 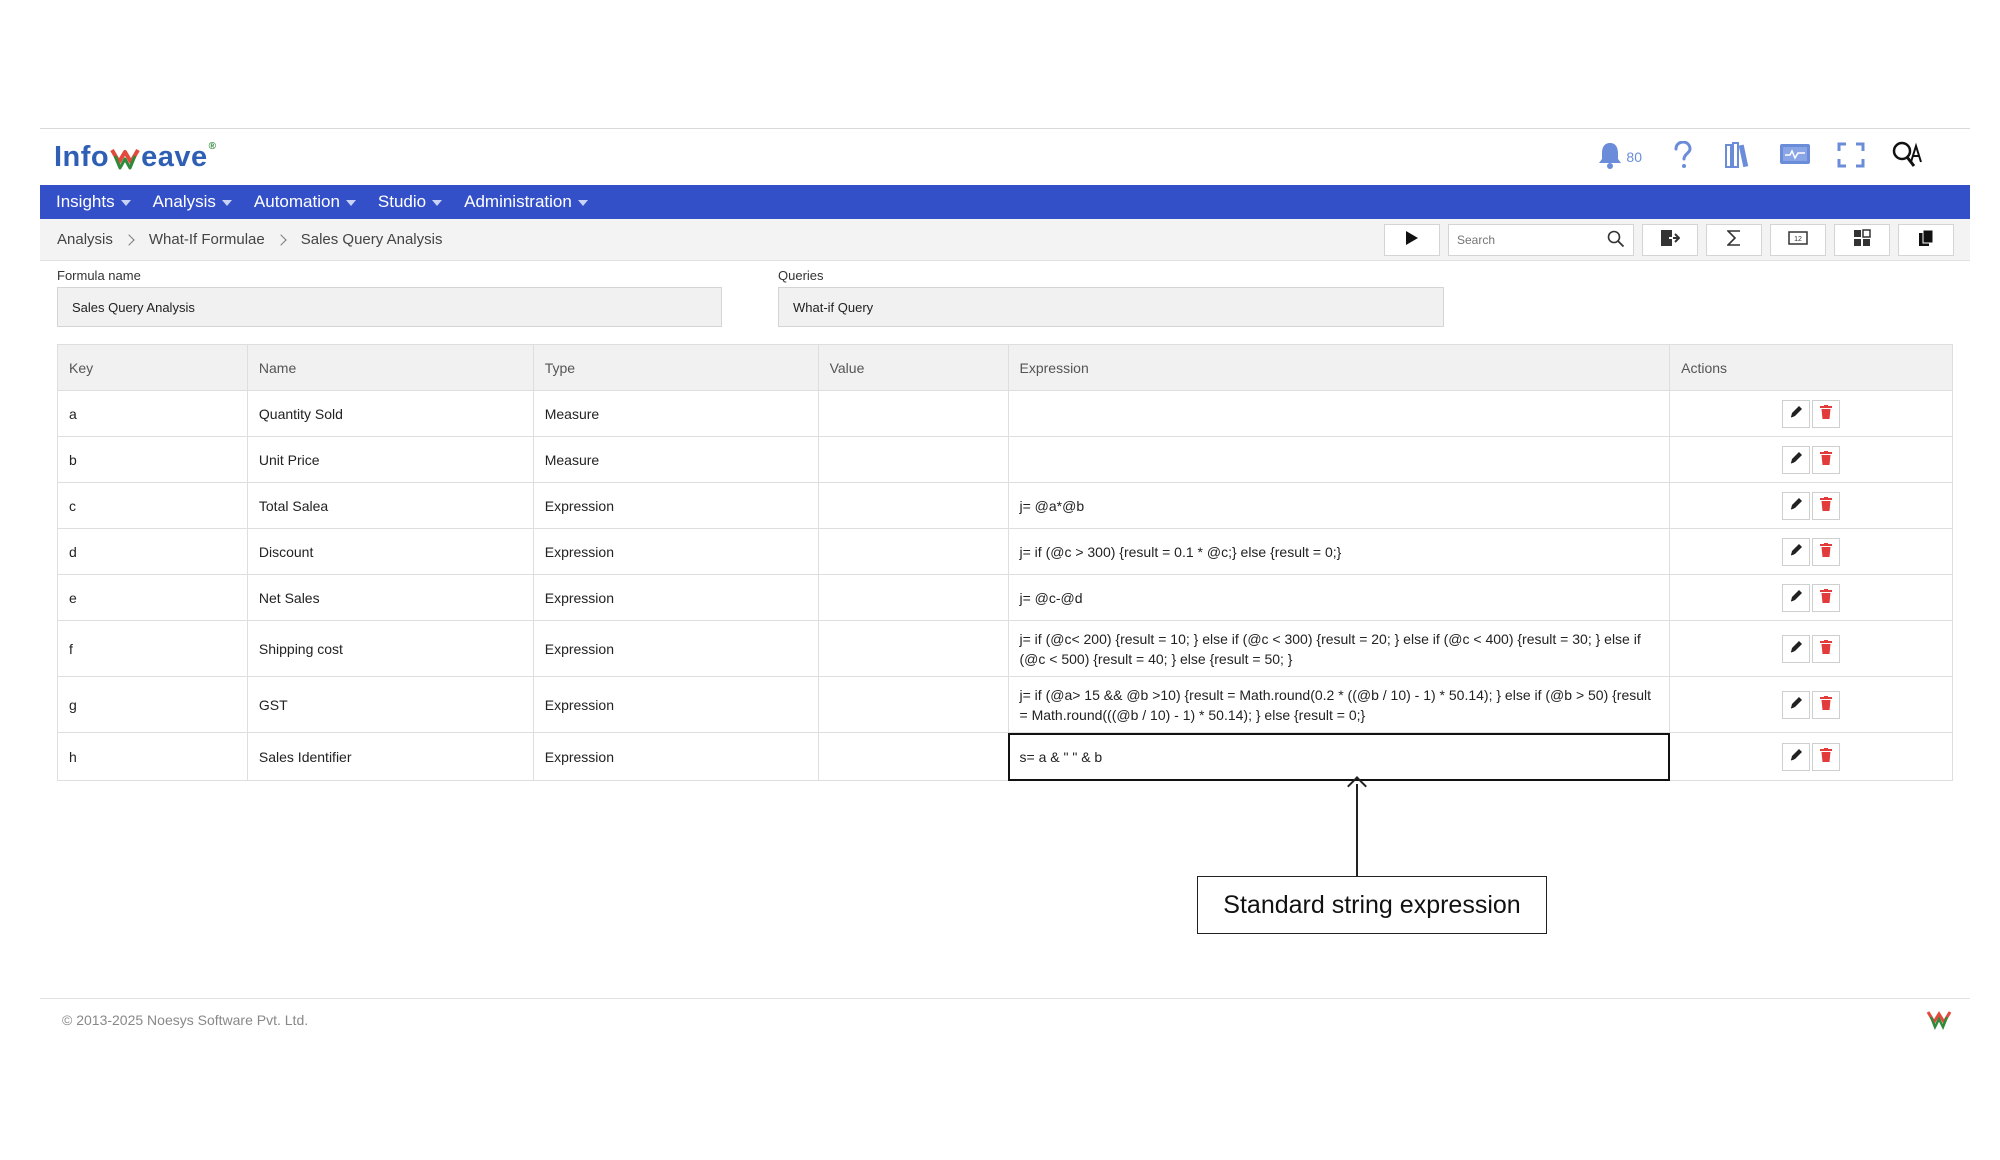 What do you see at coordinates (390, 597) in the screenshot?
I see `cell-name: Net Sales` at bounding box center [390, 597].